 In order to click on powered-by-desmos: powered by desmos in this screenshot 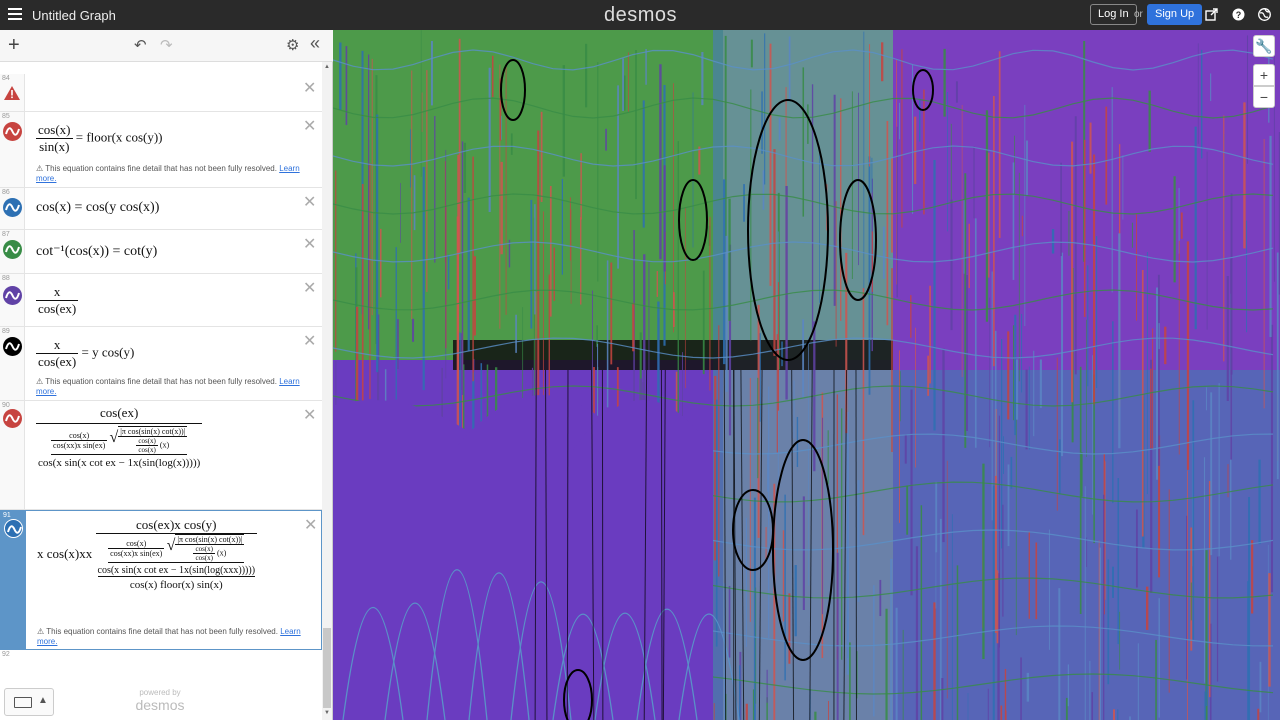, I will do `click(160, 700)`.